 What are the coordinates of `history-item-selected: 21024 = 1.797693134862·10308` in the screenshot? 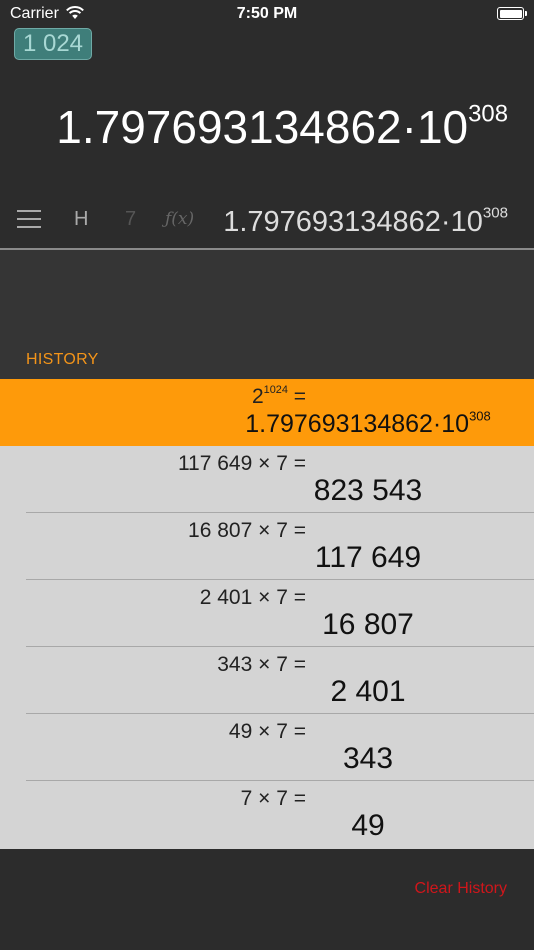 It's located at (267, 412).